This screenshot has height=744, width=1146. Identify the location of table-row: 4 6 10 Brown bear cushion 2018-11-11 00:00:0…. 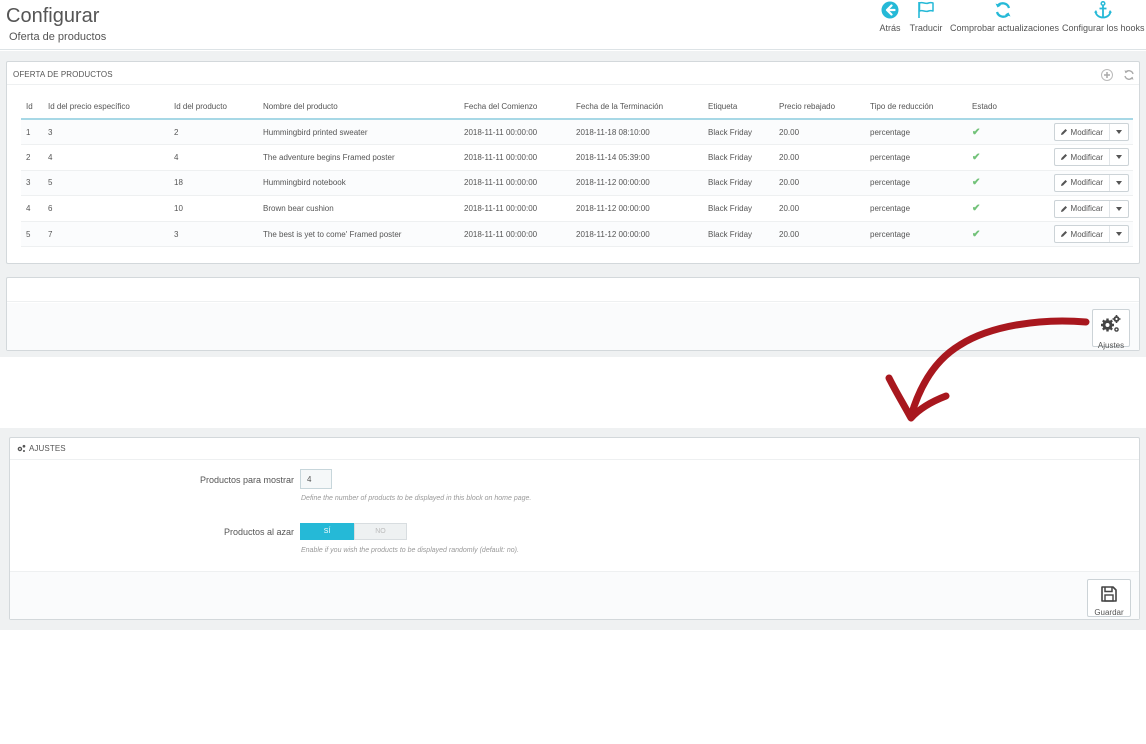
(577, 208).